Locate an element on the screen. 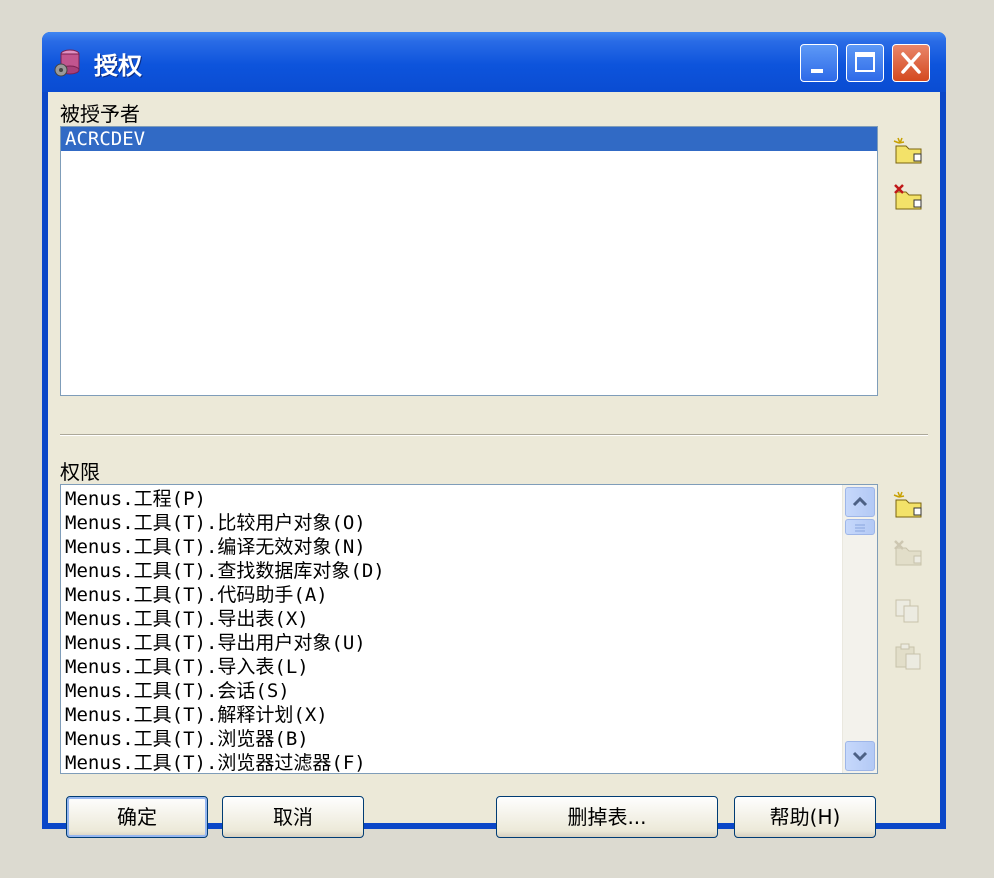  paste-icon is located at coordinates (909, 657).